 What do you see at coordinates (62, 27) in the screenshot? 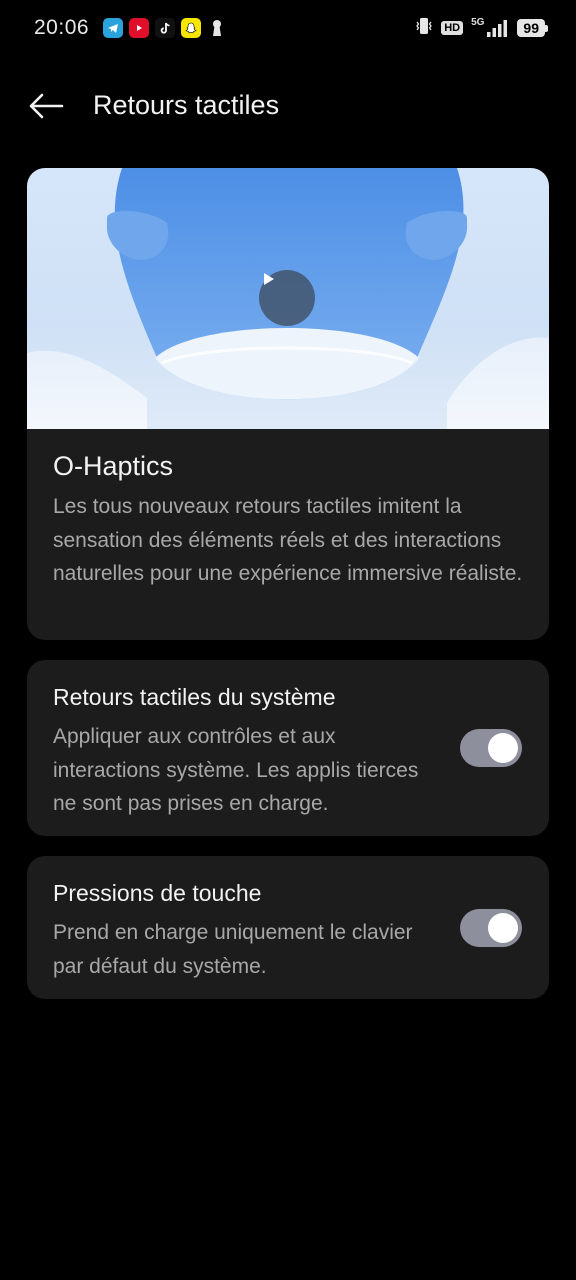
I see `status-time: 20:06` at bounding box center [62, 27].